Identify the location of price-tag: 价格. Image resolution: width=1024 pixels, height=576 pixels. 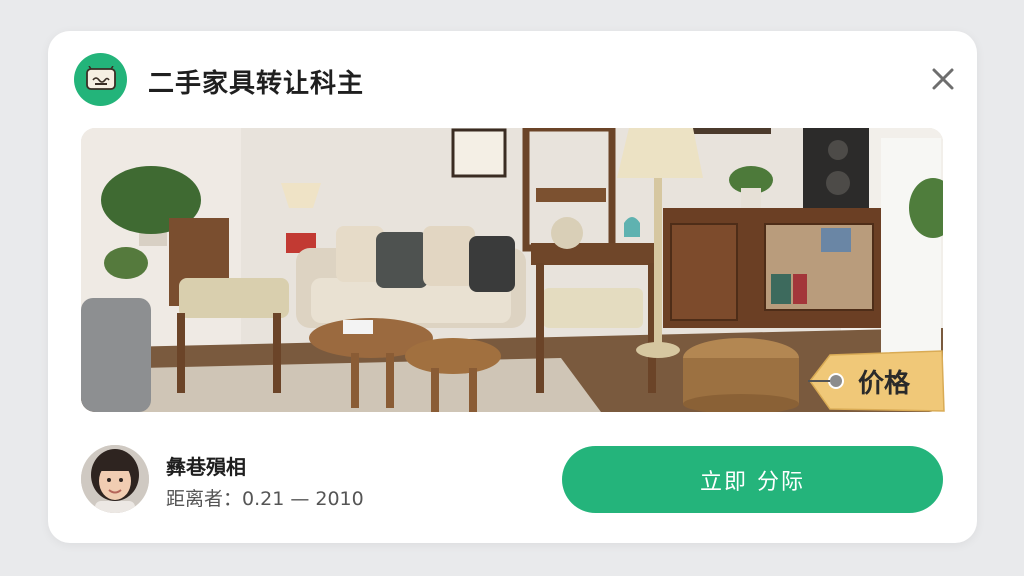
(878, 381).